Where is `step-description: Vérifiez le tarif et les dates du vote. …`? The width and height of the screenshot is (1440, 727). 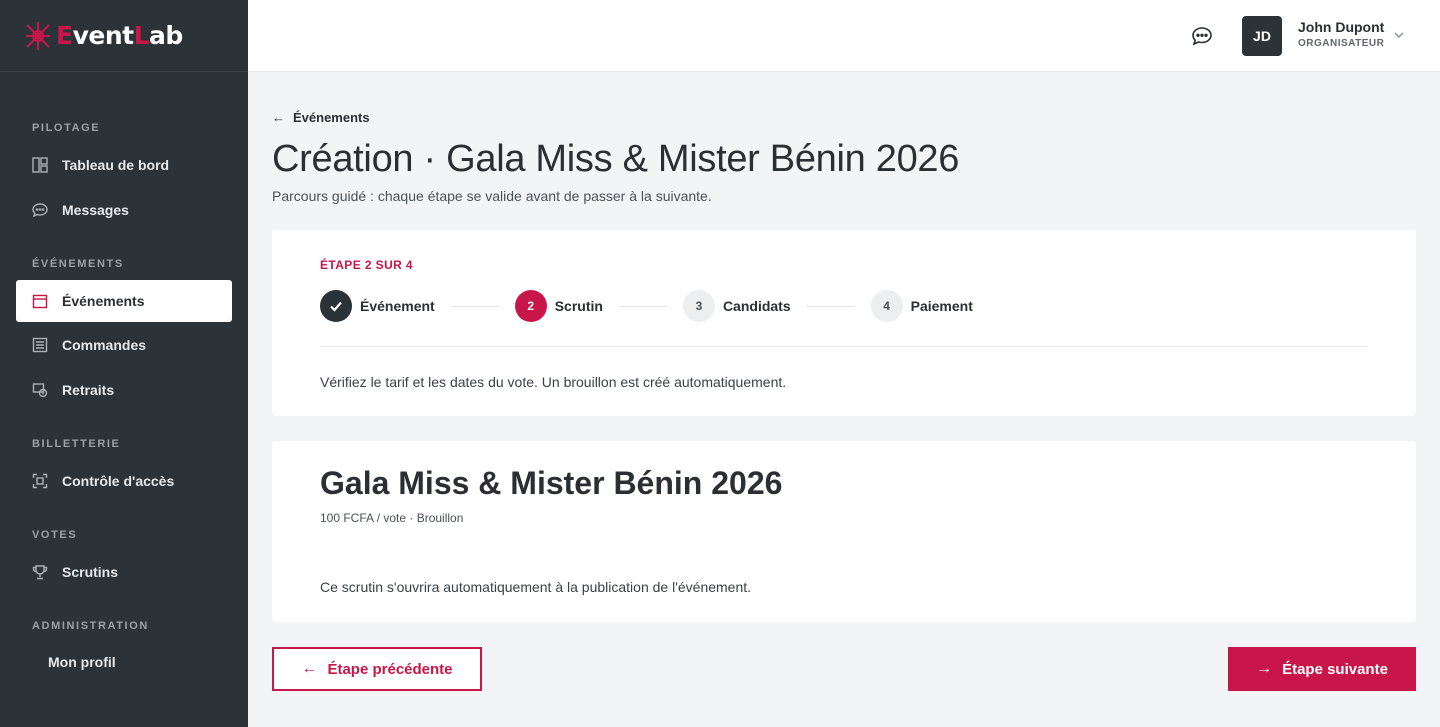 step-description: Vérifiez le tarif et les dates du vote. … is located at coordinates (553, 382).